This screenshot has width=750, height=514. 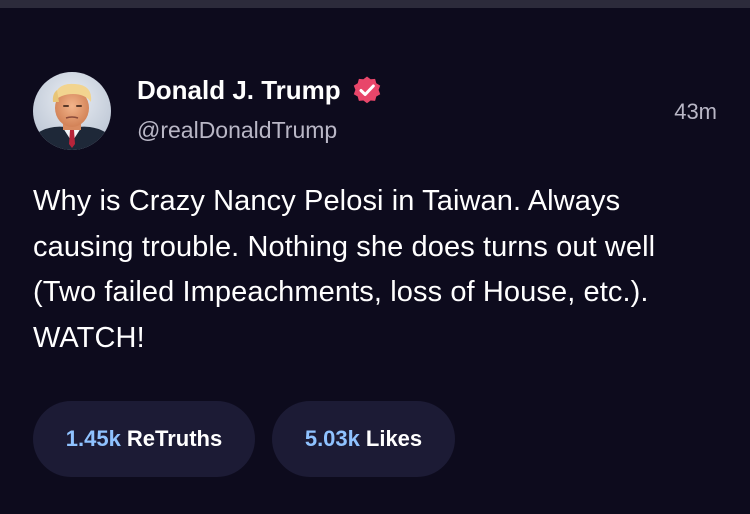 I want to click on author-name-row: Donald J. Trump, so click(x=260, y=90).